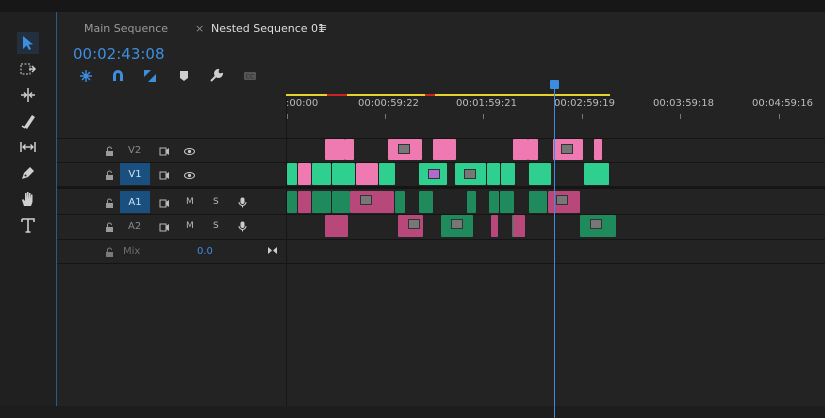 The height and width of the screenshot is (418, 825). Describe the element at coordinates (199, 28) in the screenshot. I see `tab-close-icon: ×` at that location.